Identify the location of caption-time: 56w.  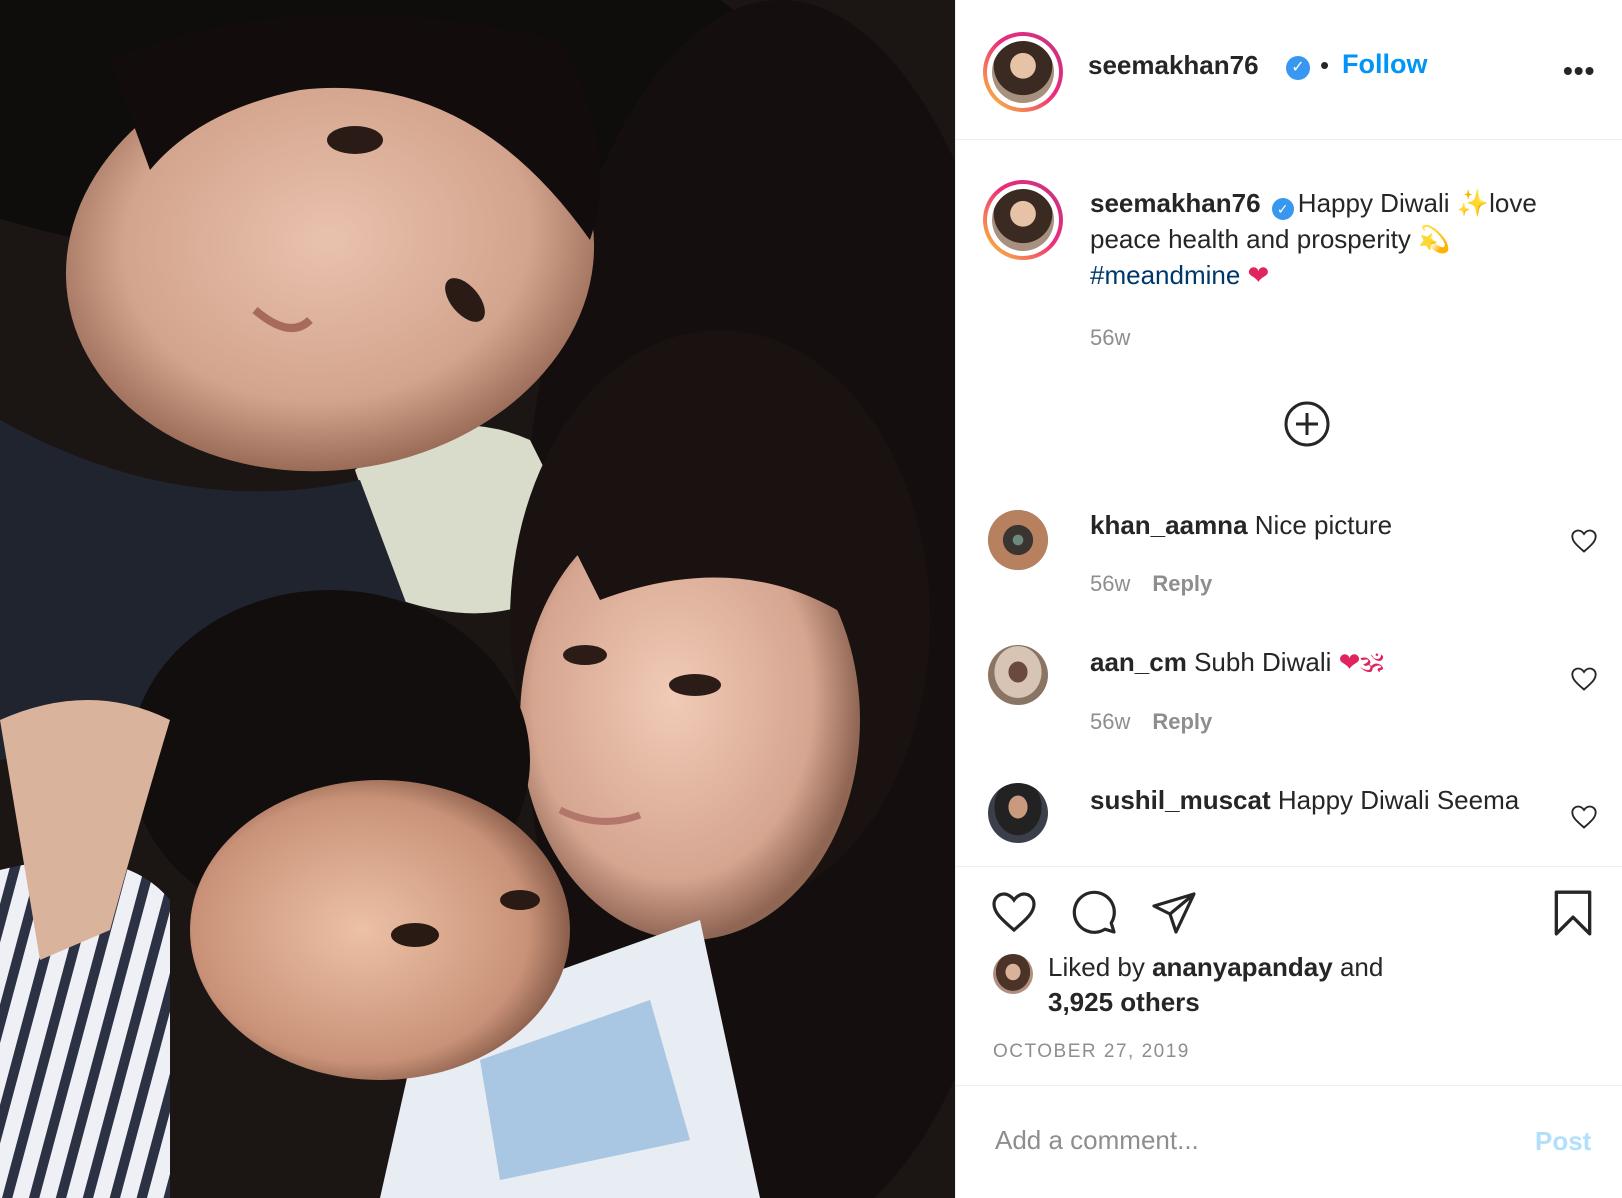
(1110, 337).